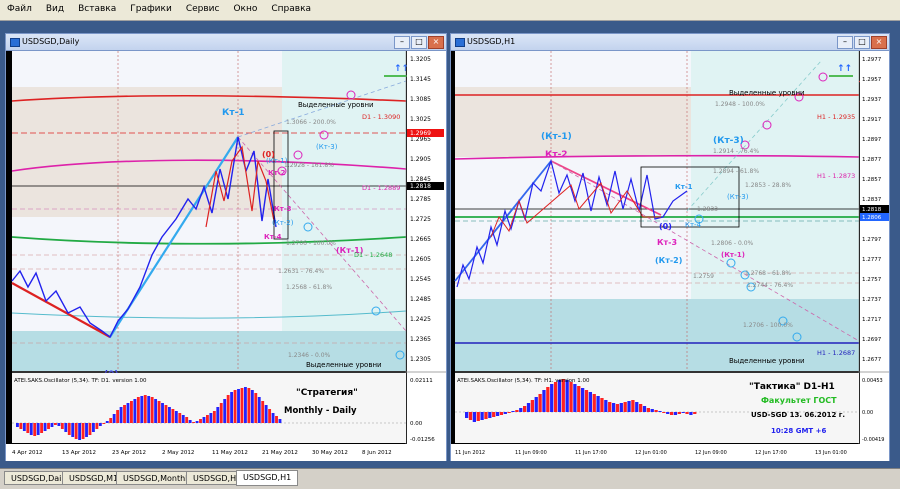 The width and height of the screenshot is (900, 489). I want to click on window-title: USDSGD,H1, so click(491, 41).